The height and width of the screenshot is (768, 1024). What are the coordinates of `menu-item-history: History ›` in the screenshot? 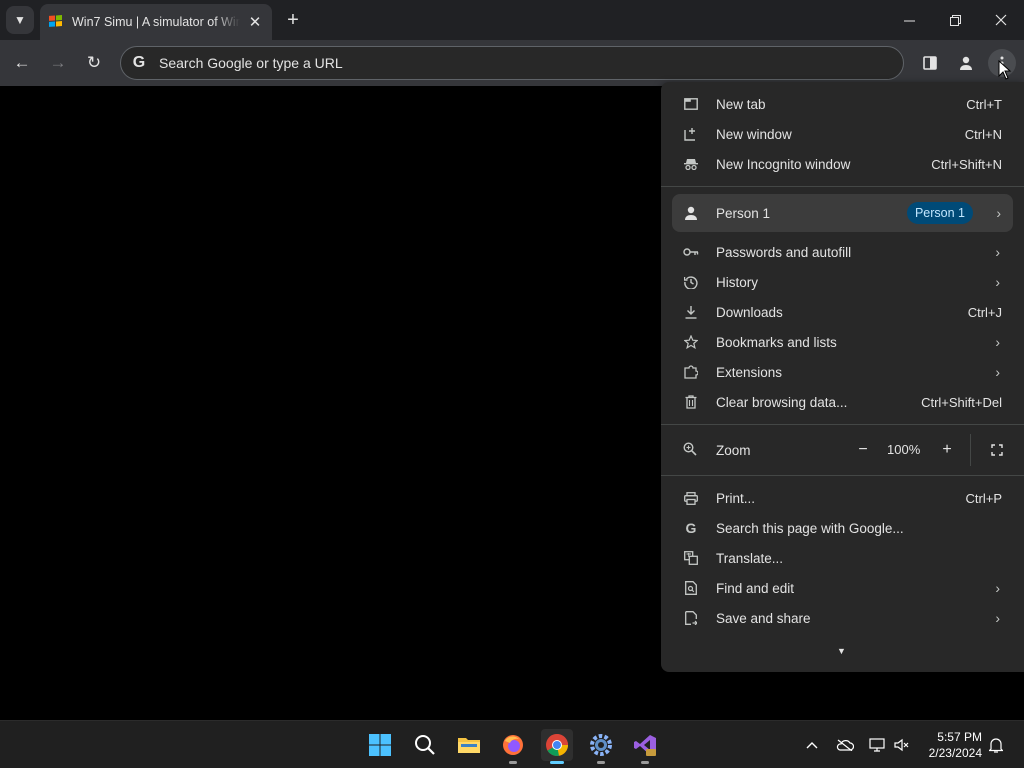 It's located at (842, 282).